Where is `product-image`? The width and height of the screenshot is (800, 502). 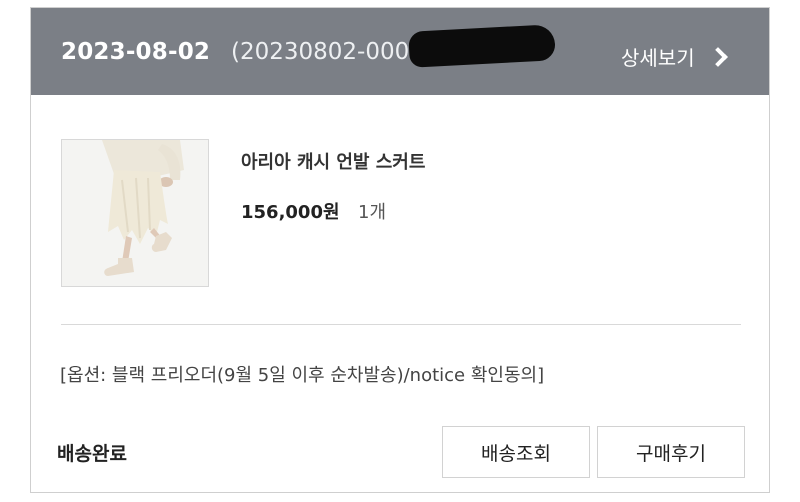
product-image is located at coordinates (135, 213).